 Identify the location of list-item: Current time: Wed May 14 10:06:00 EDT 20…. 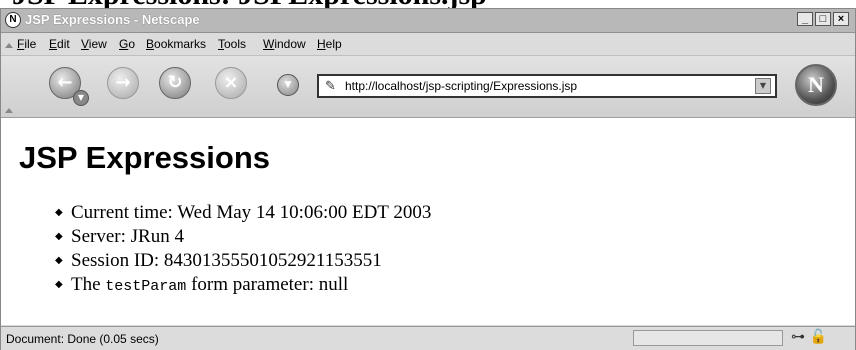
(243, 213).